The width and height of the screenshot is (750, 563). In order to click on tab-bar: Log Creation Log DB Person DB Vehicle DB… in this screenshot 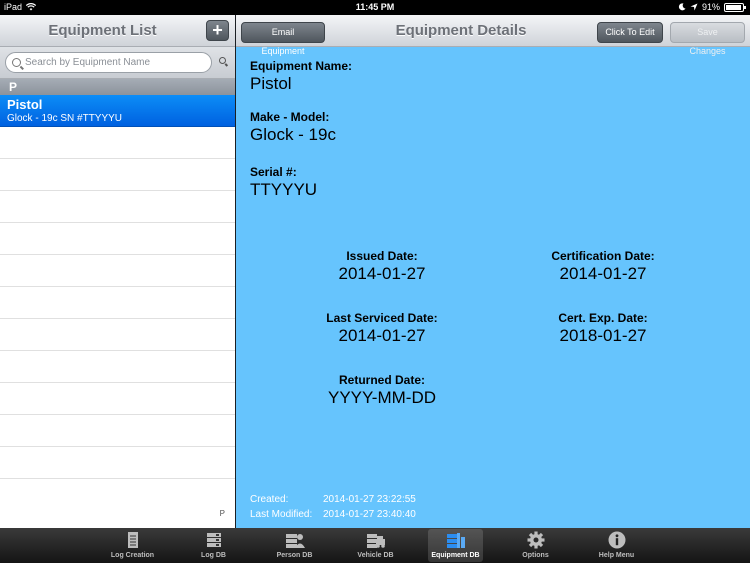, I will do `click(375, 545)`.